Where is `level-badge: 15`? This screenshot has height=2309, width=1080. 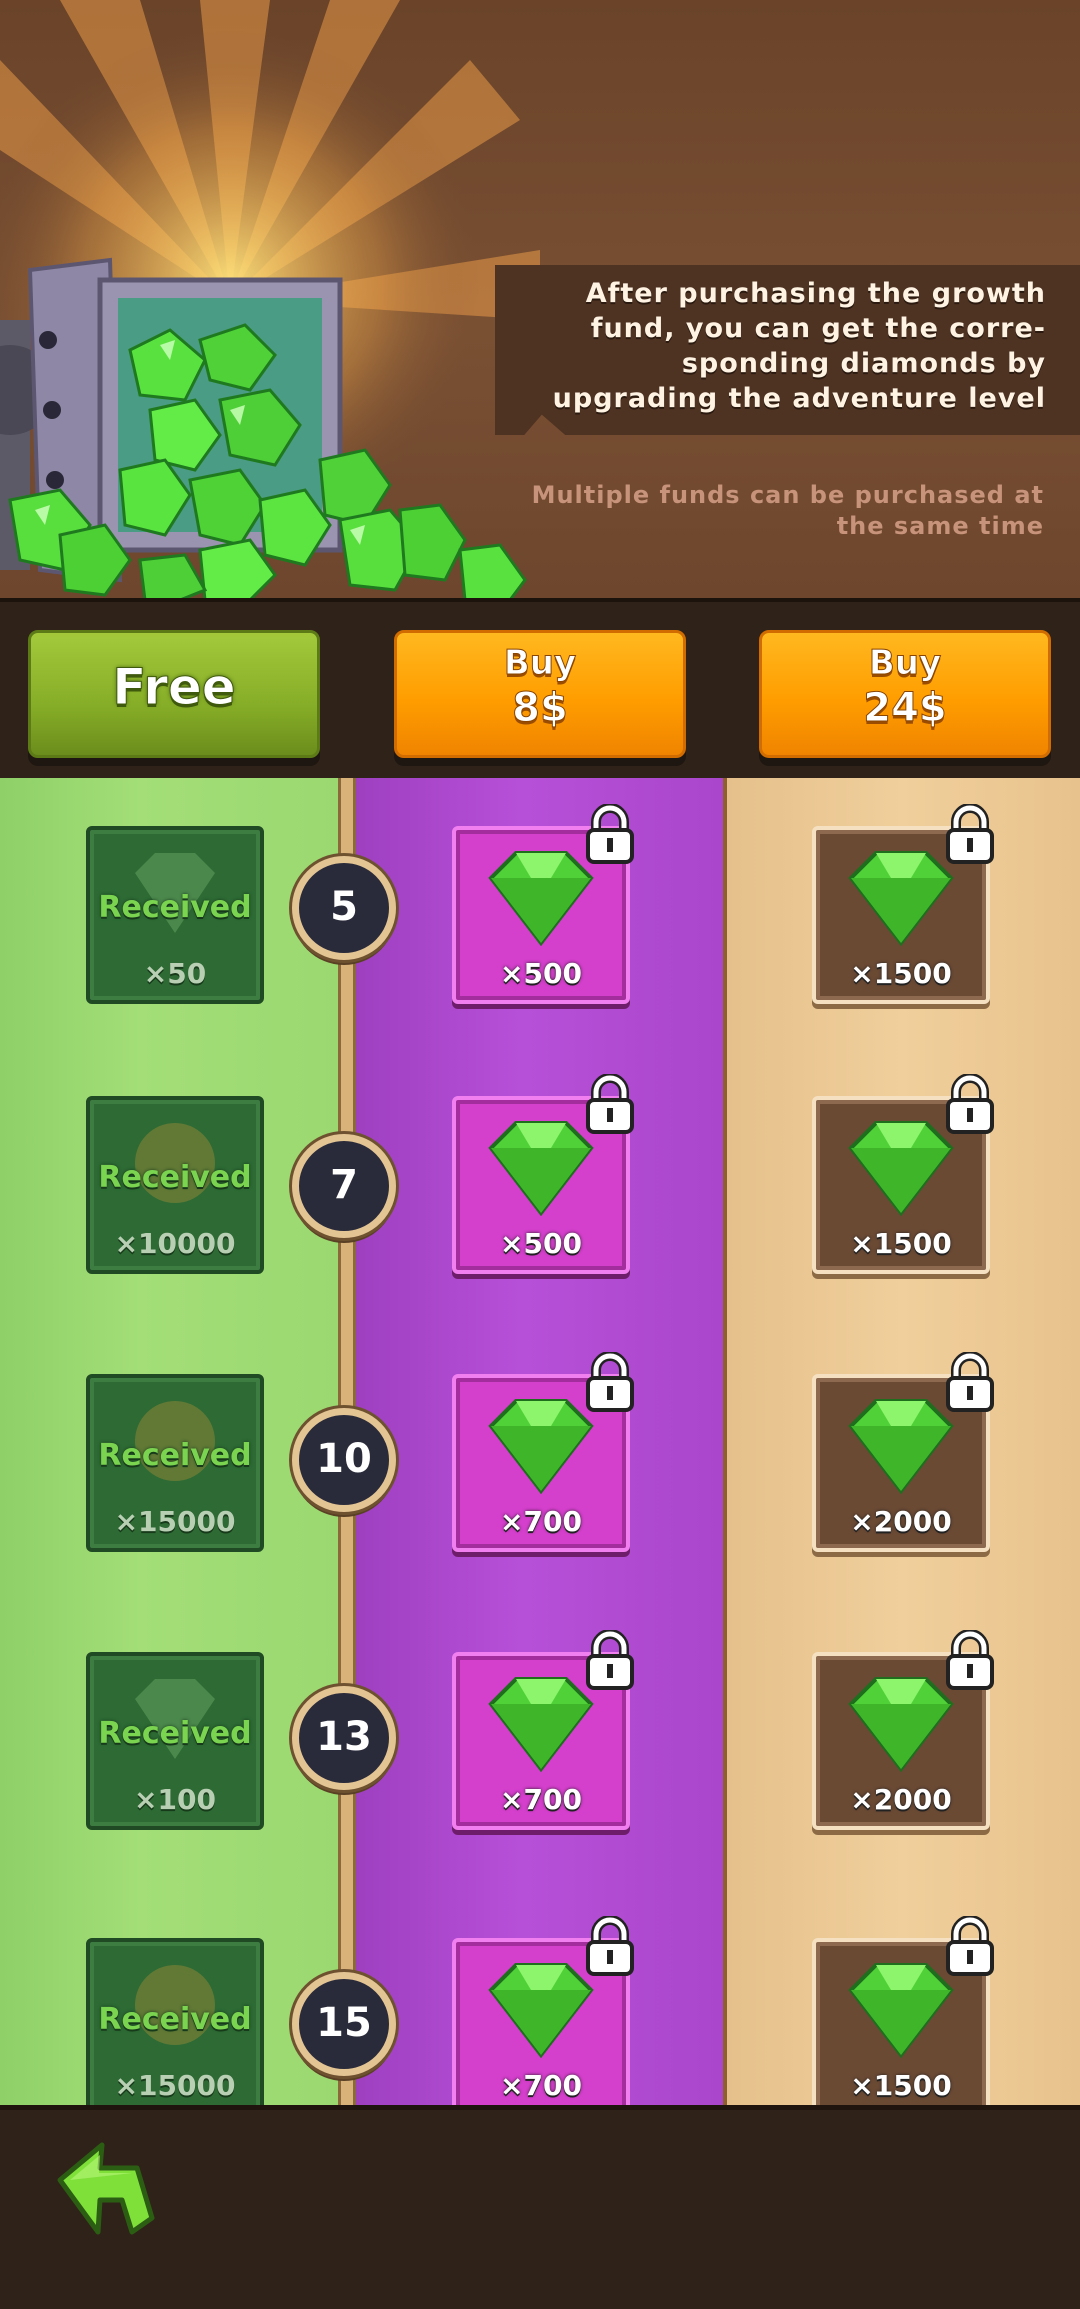
level-badge: 15 is located at coordinates (344, 2024).